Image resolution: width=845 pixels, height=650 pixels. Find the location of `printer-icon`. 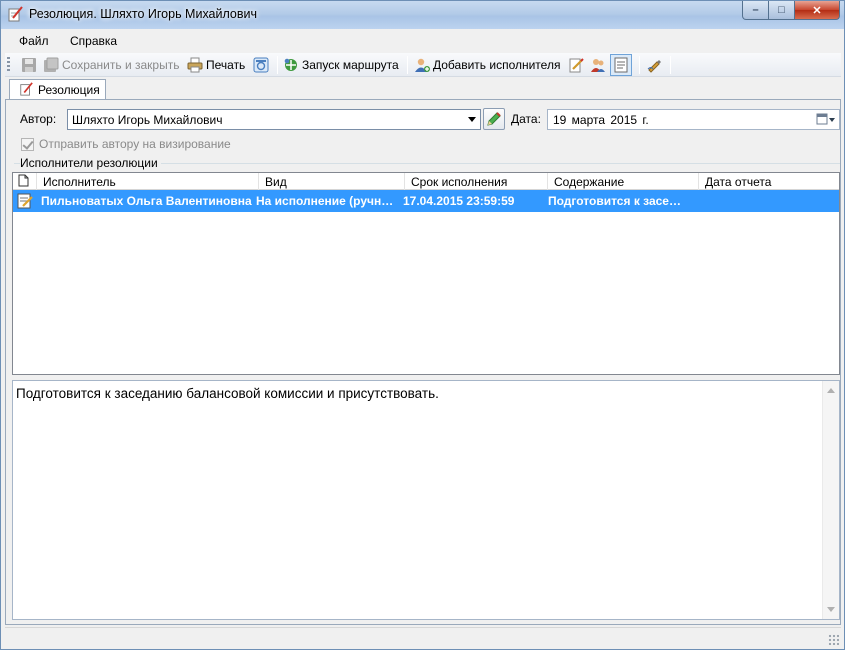

printer-icon is located at coordinates (195, 65).